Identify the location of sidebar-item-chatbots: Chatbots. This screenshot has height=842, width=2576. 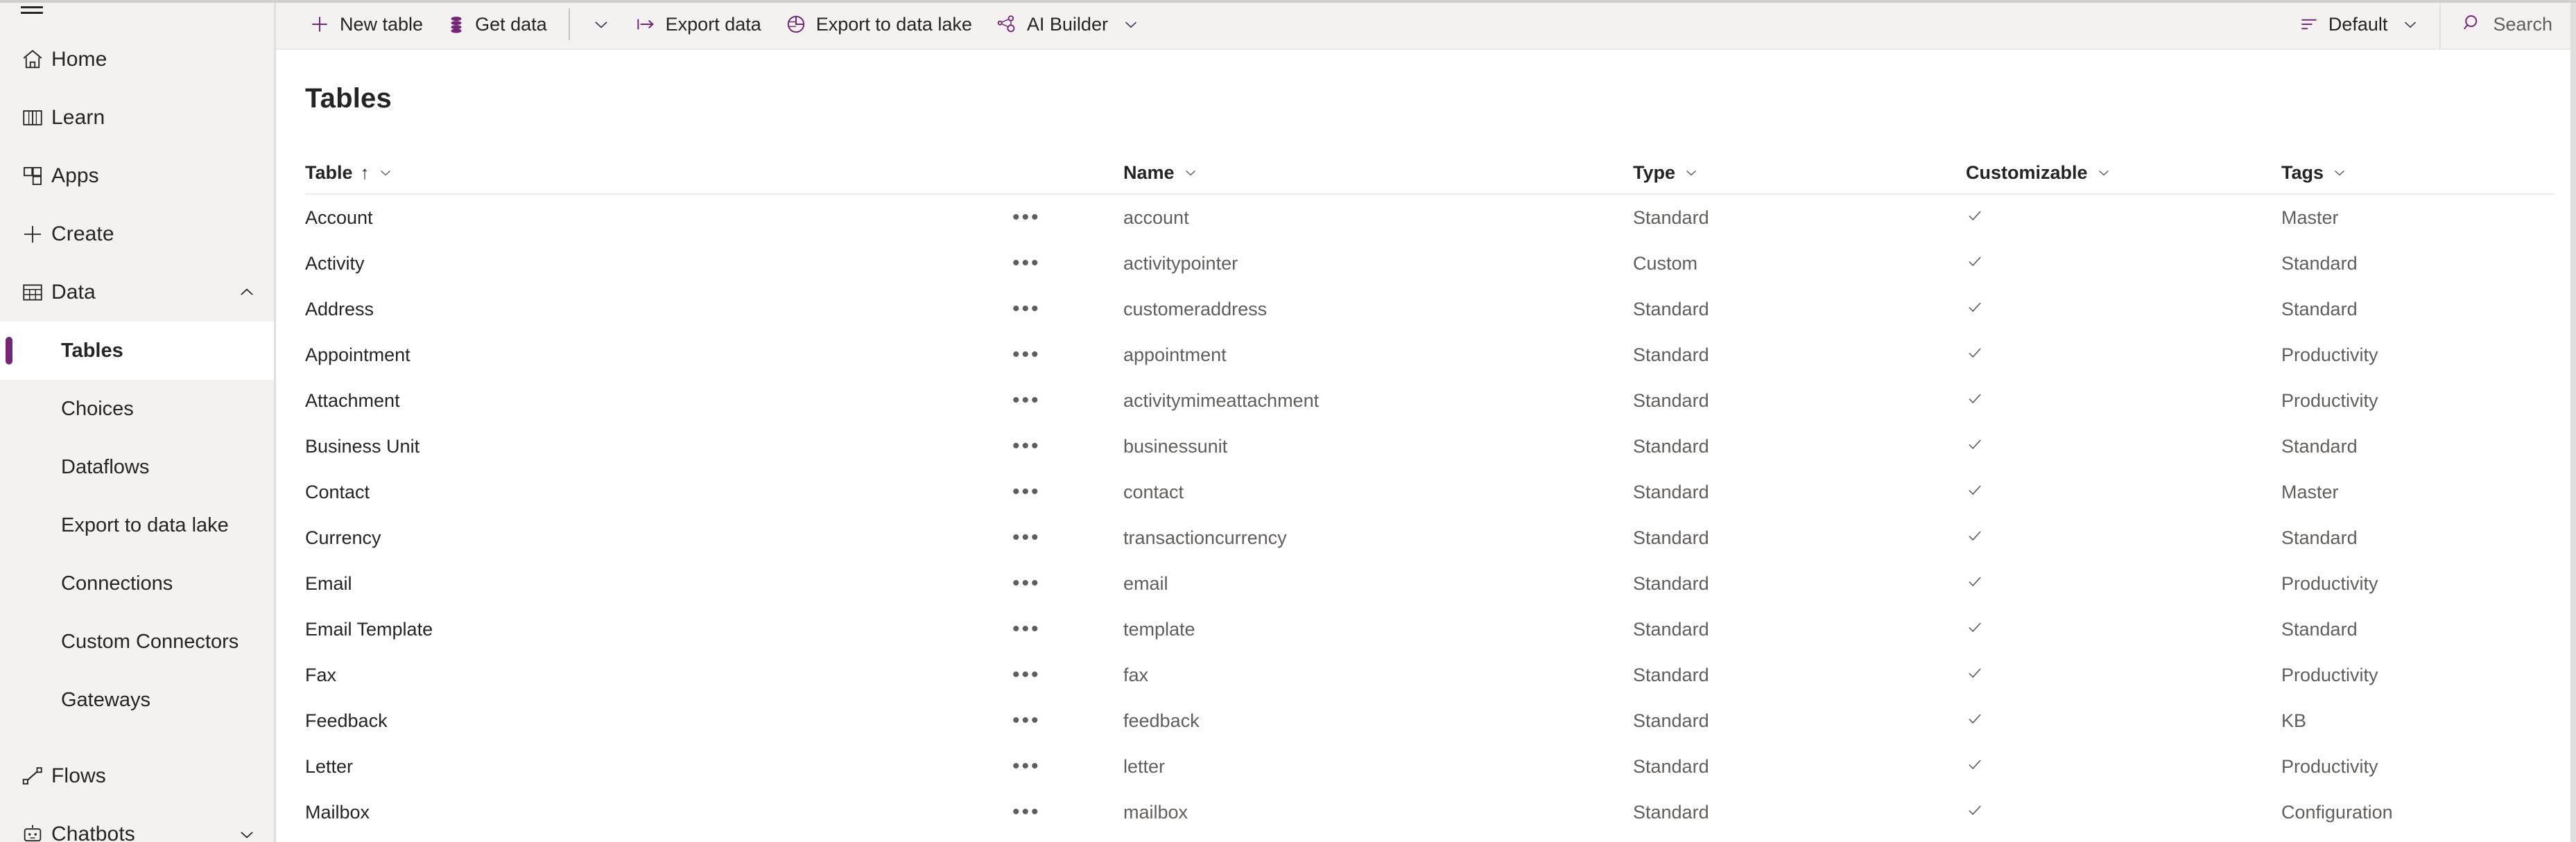
(137, 823).